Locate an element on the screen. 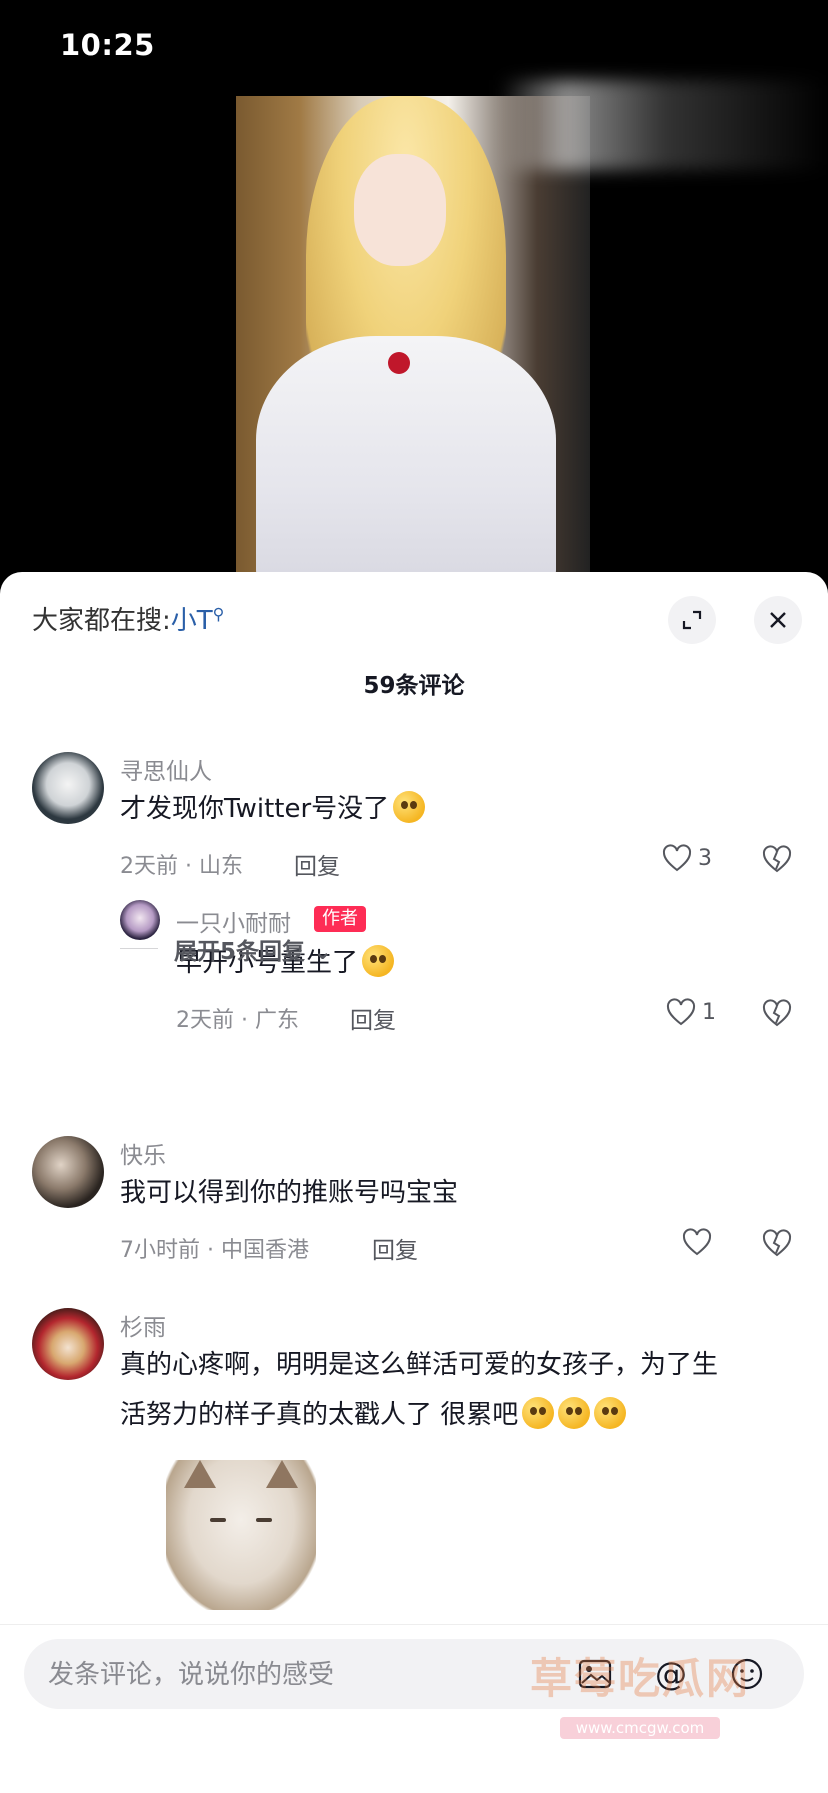  expand-icon is located at coordinates (692, 620).